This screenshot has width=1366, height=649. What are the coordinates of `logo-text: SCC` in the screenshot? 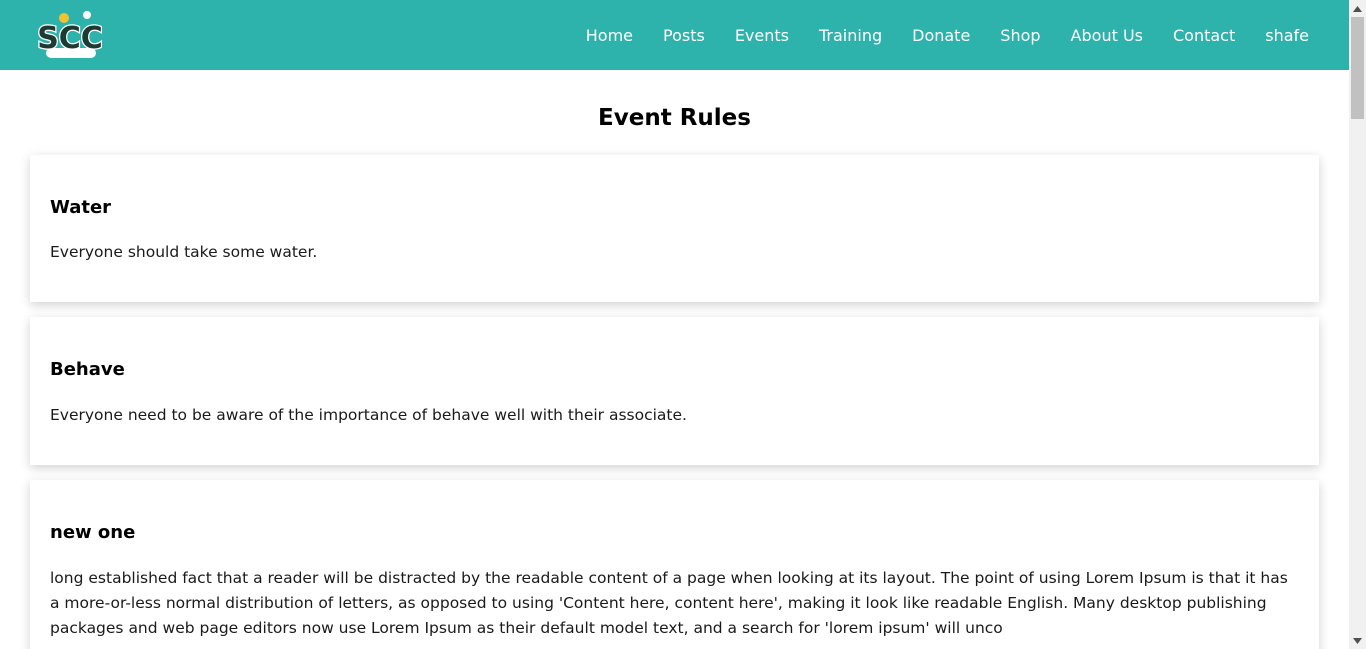 It's located at (70, 38).